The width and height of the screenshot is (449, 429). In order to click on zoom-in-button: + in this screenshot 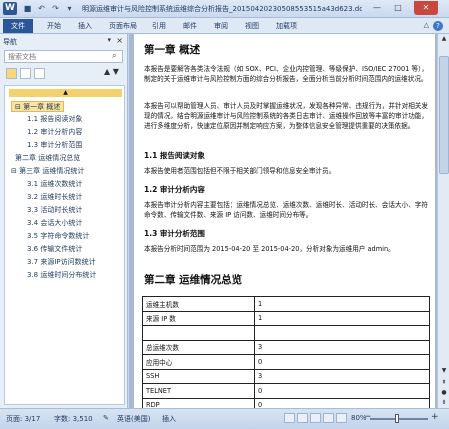, I will do `click(435, 417)`.